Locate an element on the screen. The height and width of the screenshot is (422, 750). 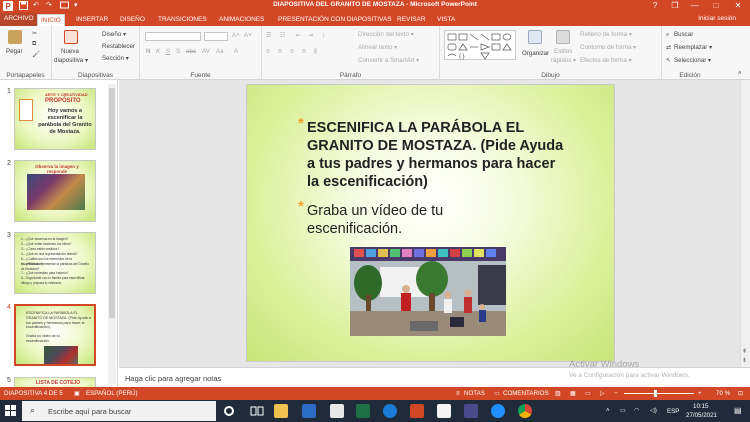
edge-icon is located at coordinates (498, 411).